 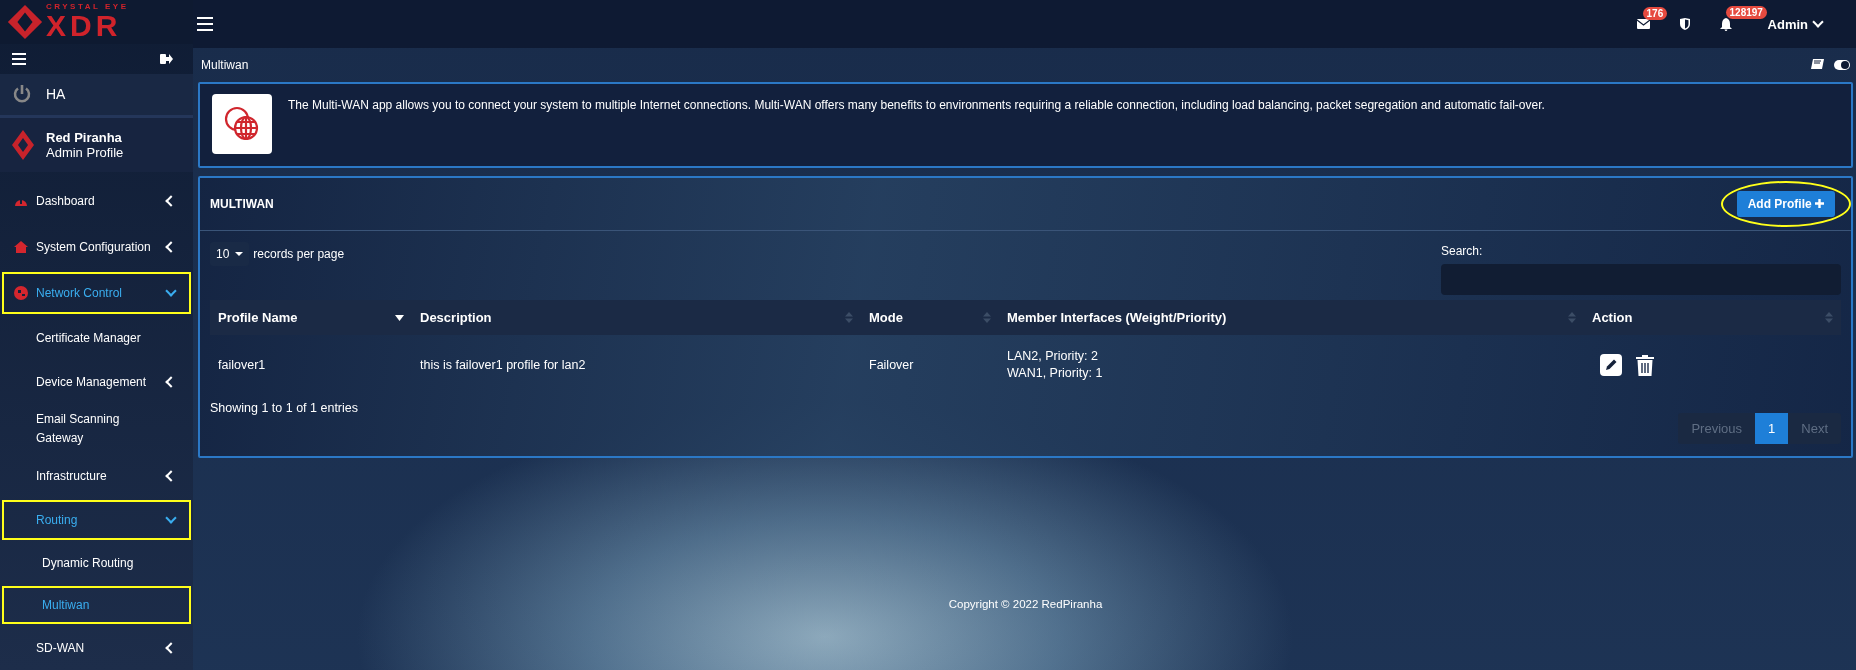 I want to click on toggle-switch, so click(x=1842, y=65).